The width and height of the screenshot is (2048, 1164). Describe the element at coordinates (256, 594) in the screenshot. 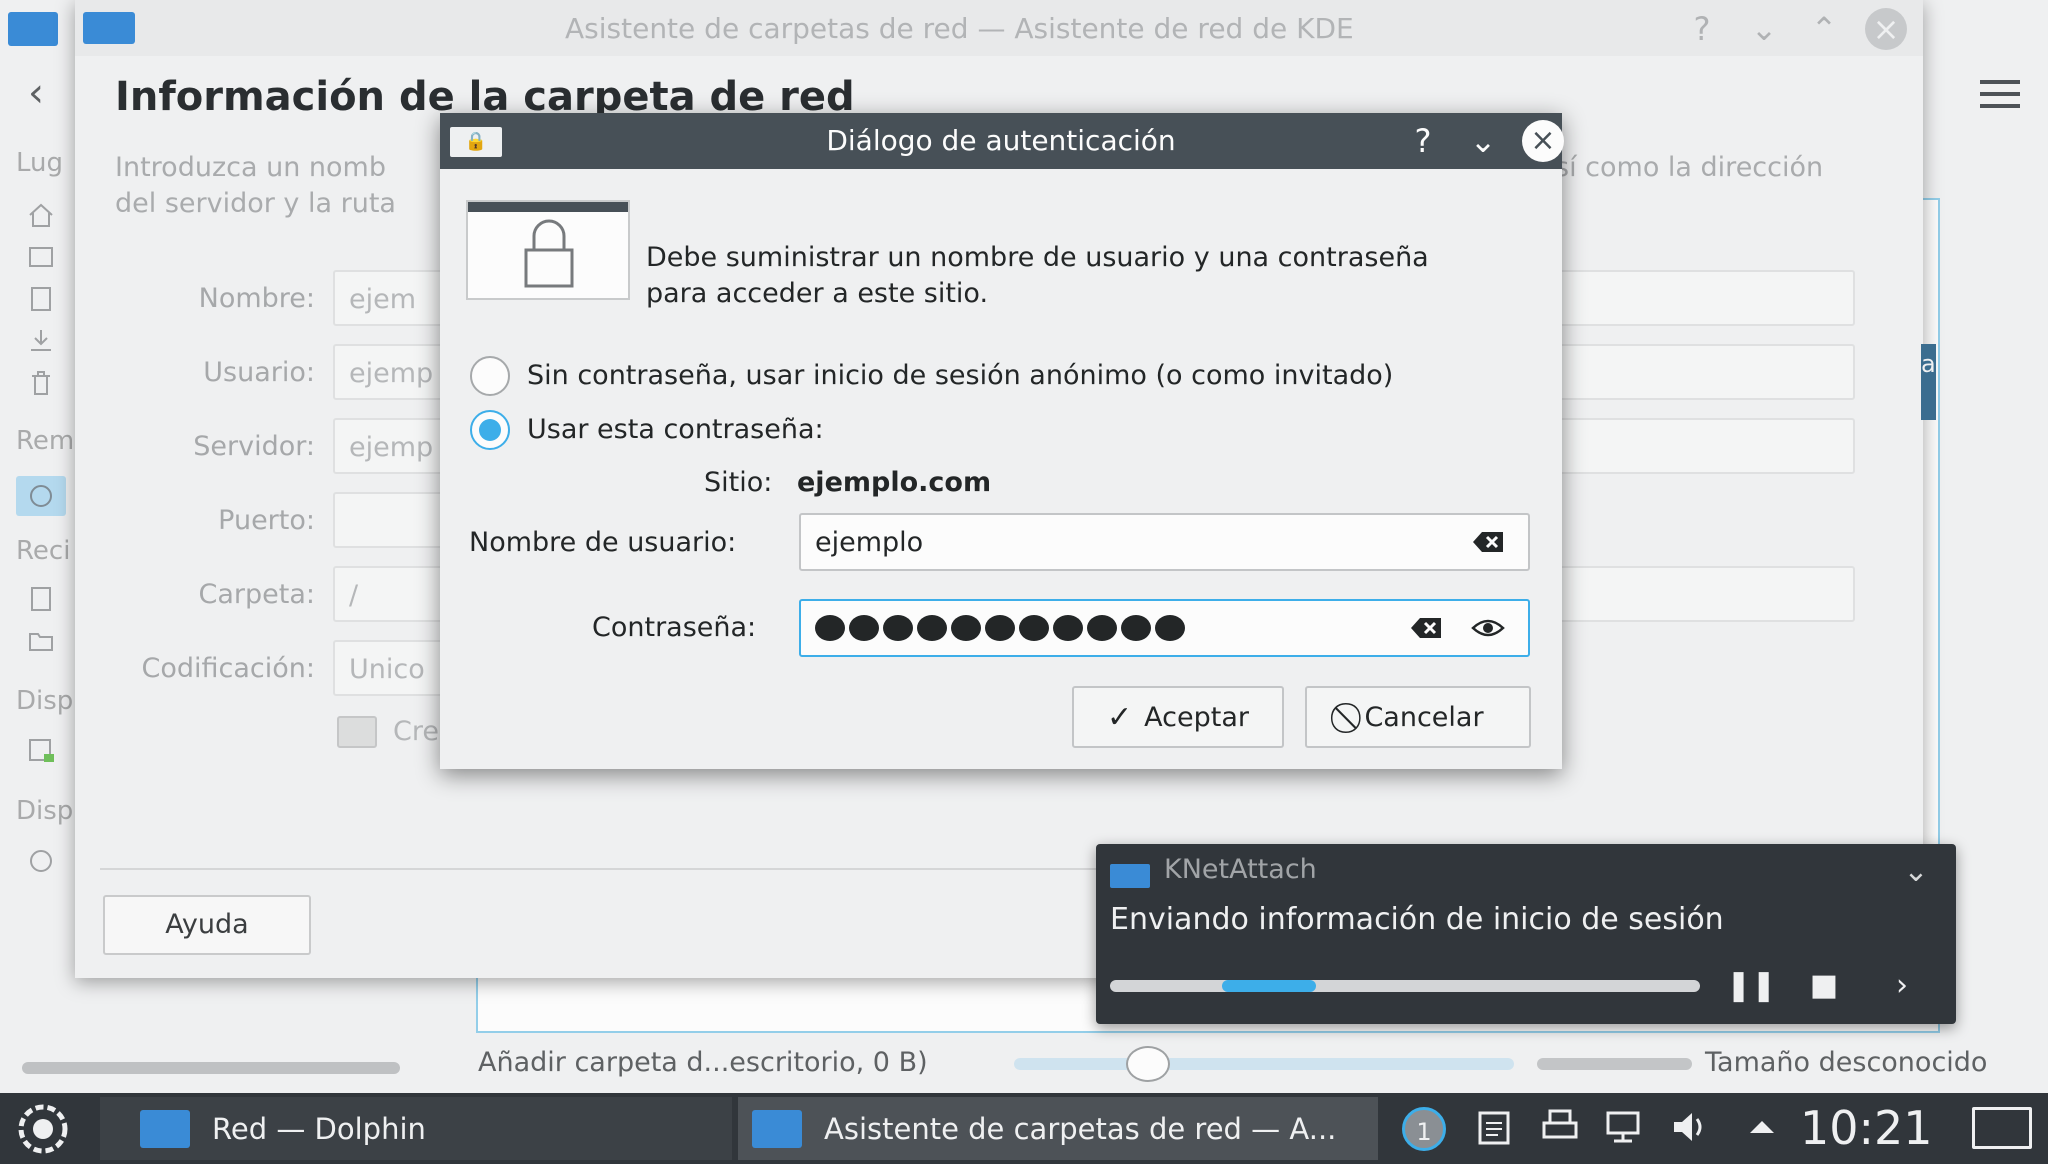

I see `field-label: Carpeta:` at that location.